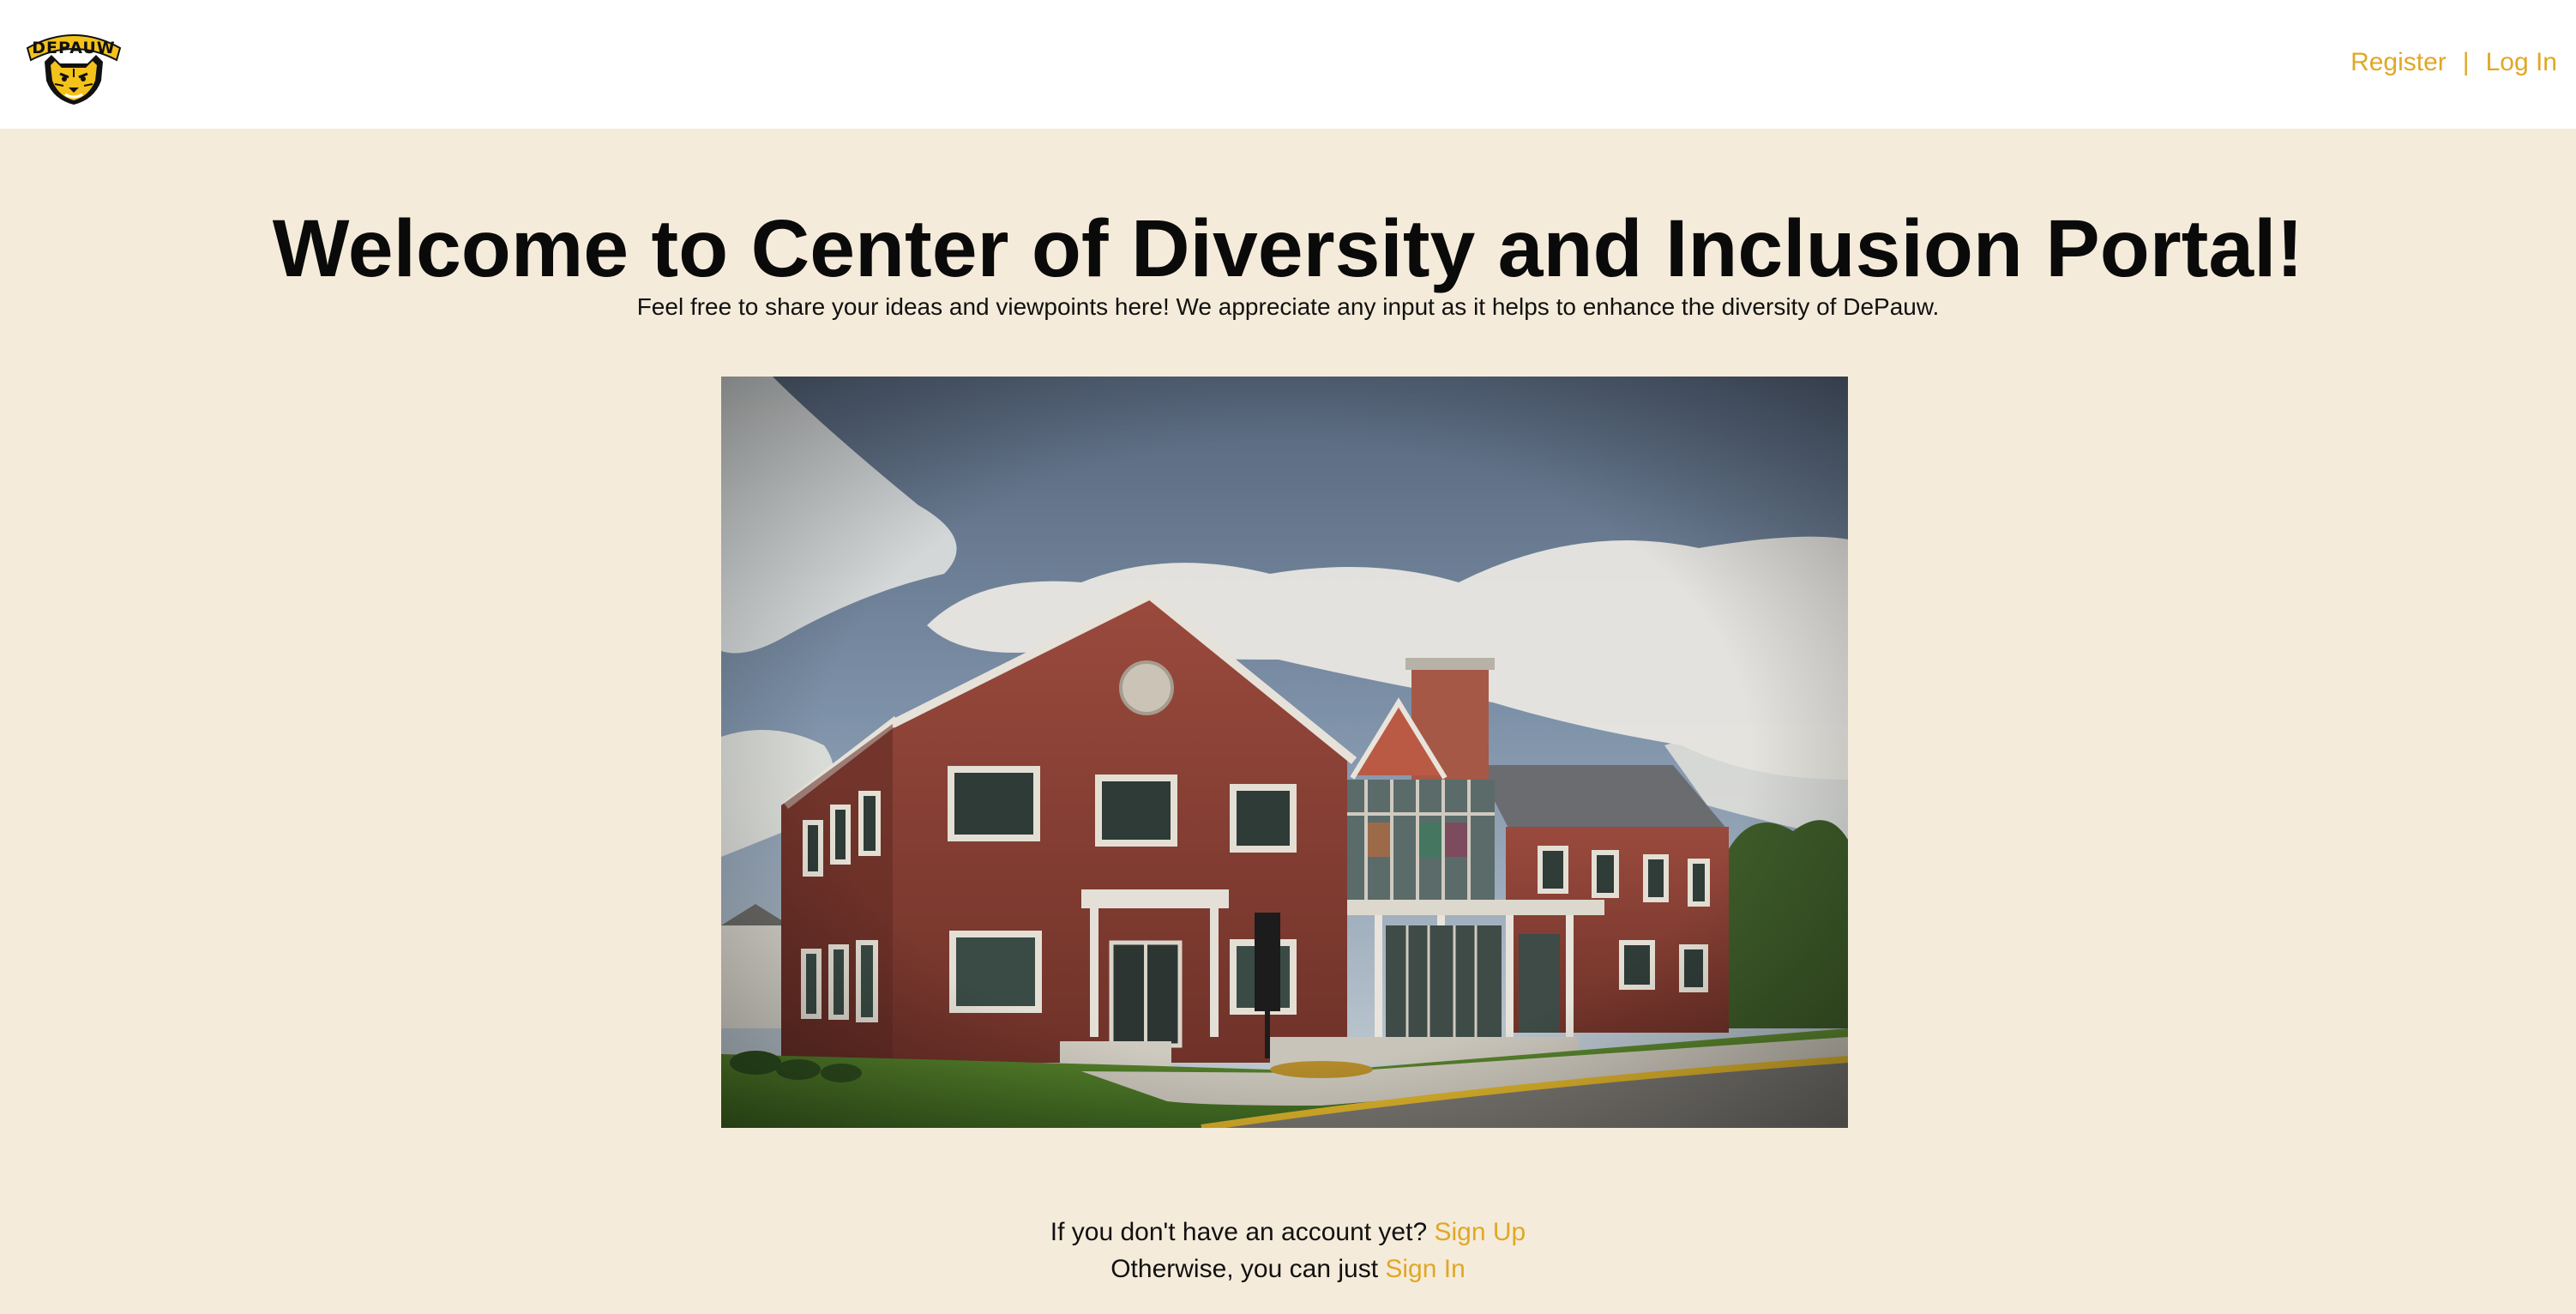 This screenshot has width=2576, height=1314. I want to click on signup-link: Sign Up, so click(1480, 1232).